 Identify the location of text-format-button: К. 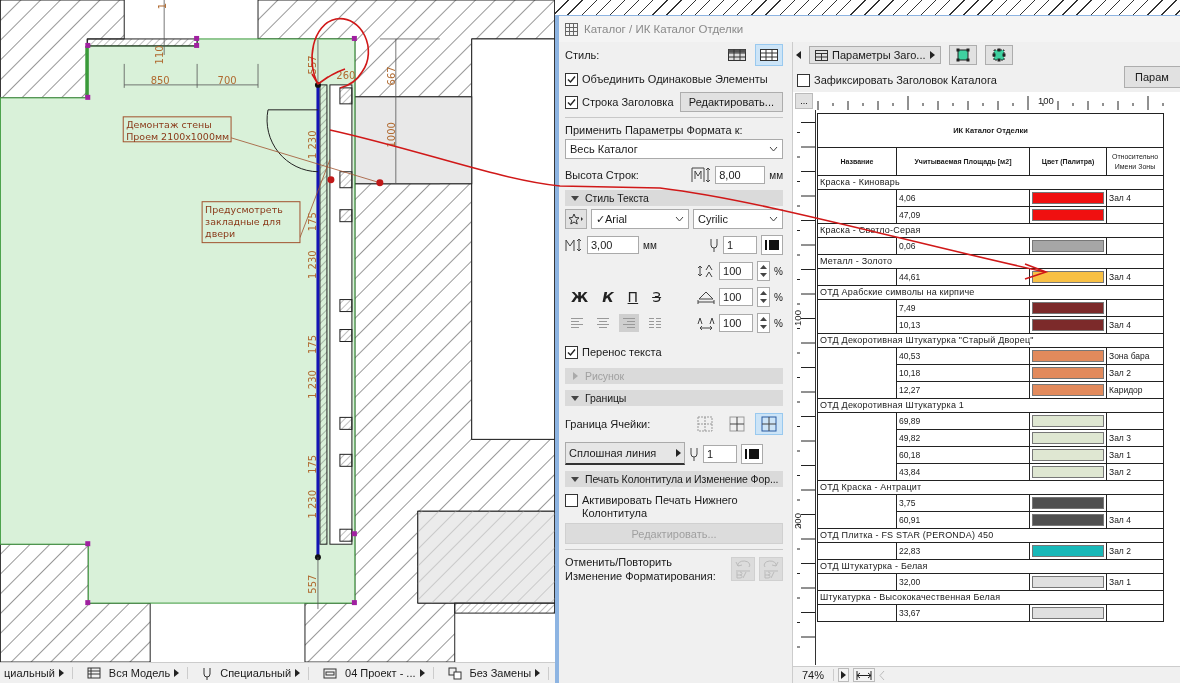
(608, 297).